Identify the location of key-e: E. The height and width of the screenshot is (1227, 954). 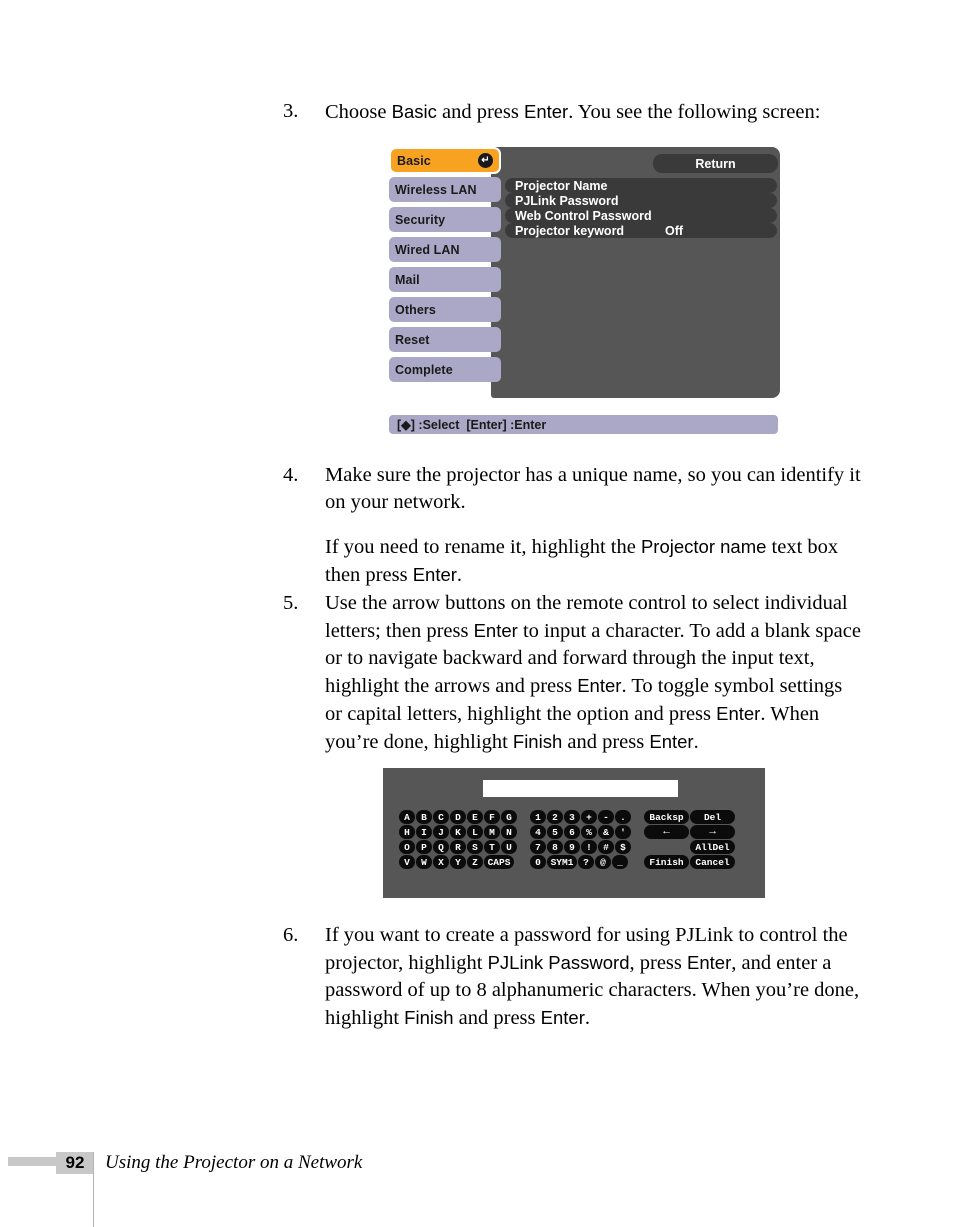
(475, 817).